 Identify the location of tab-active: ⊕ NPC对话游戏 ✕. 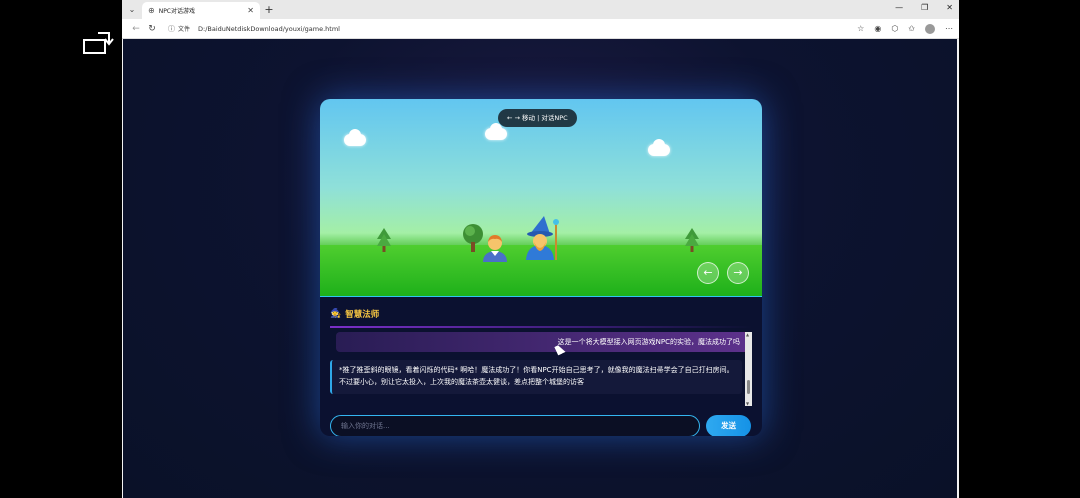
(201, 10).